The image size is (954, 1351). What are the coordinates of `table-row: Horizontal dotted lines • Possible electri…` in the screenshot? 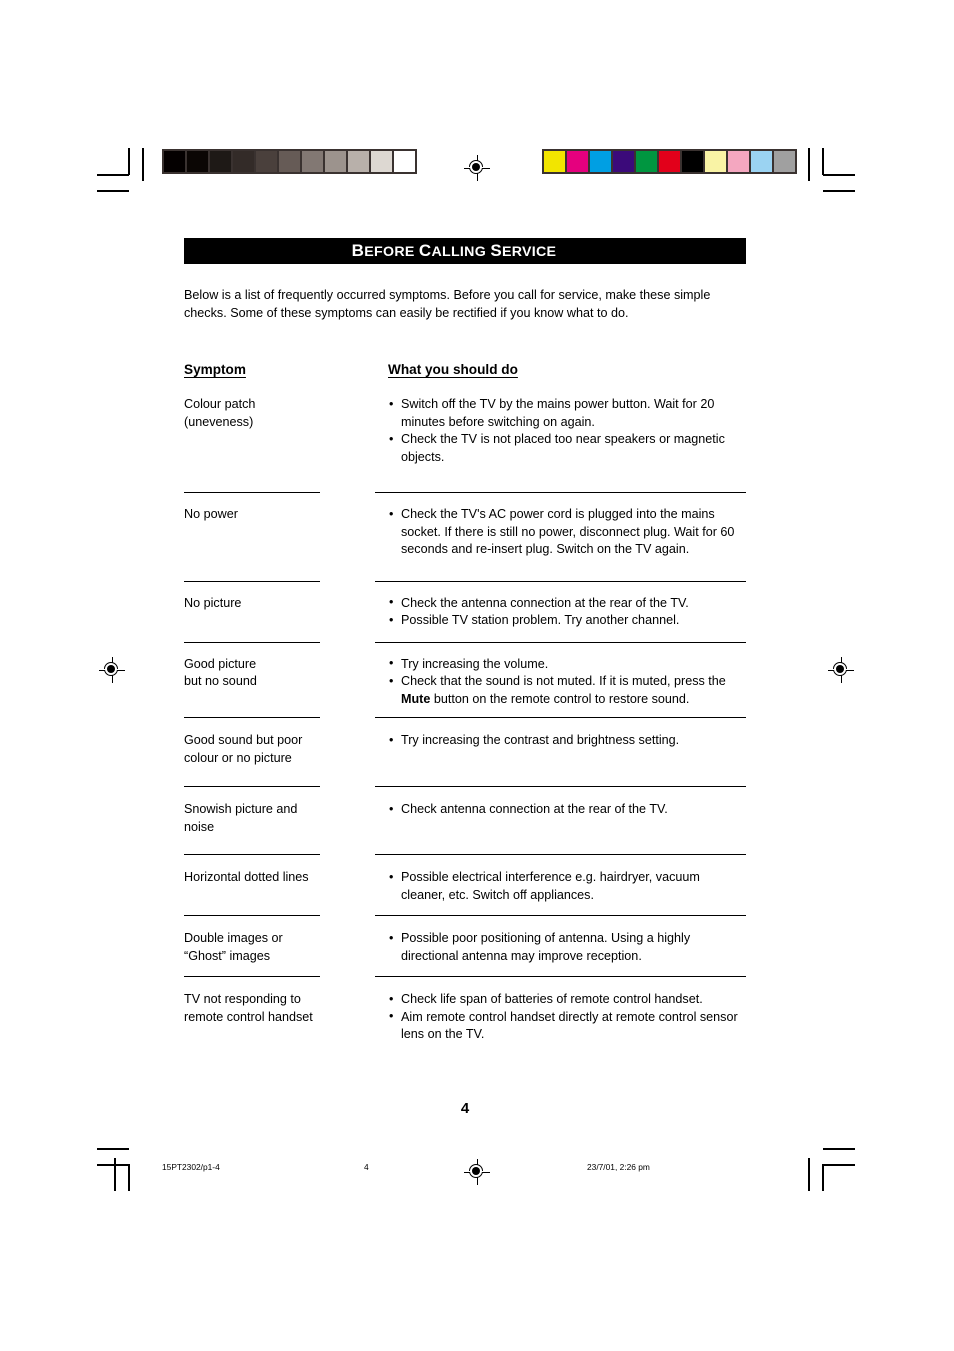 It's located at (465, 879).